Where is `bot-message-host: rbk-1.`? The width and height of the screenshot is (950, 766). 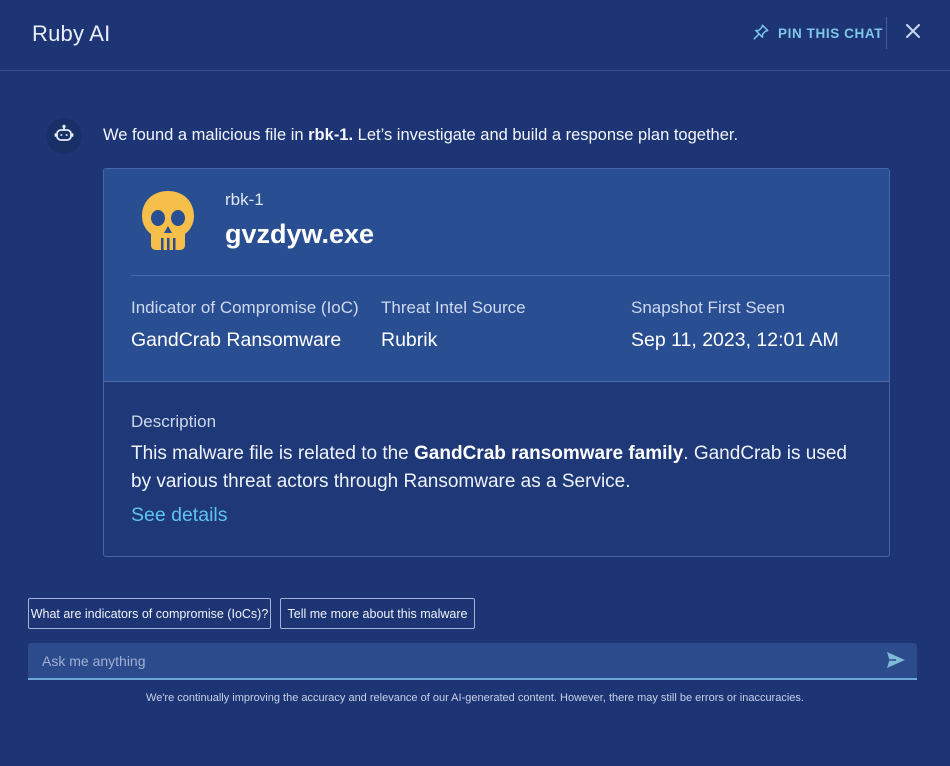
bot-message-host: rbk-1. is located at coordinates (331, 135).